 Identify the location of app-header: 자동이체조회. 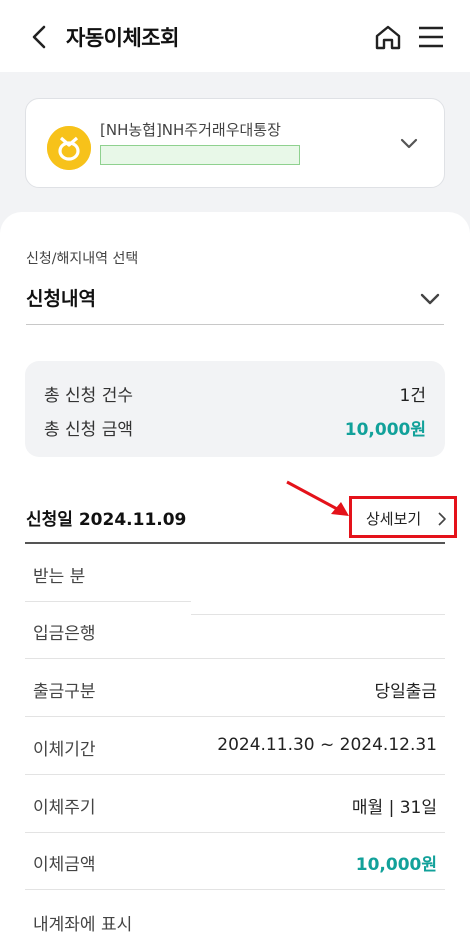
(235, 36).